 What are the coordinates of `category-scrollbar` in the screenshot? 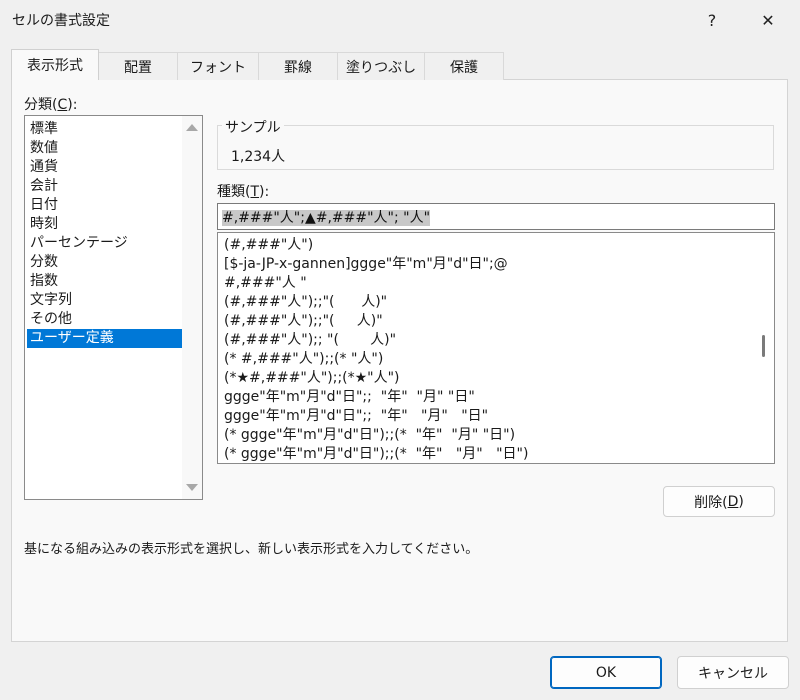 It's located at (192, 307).